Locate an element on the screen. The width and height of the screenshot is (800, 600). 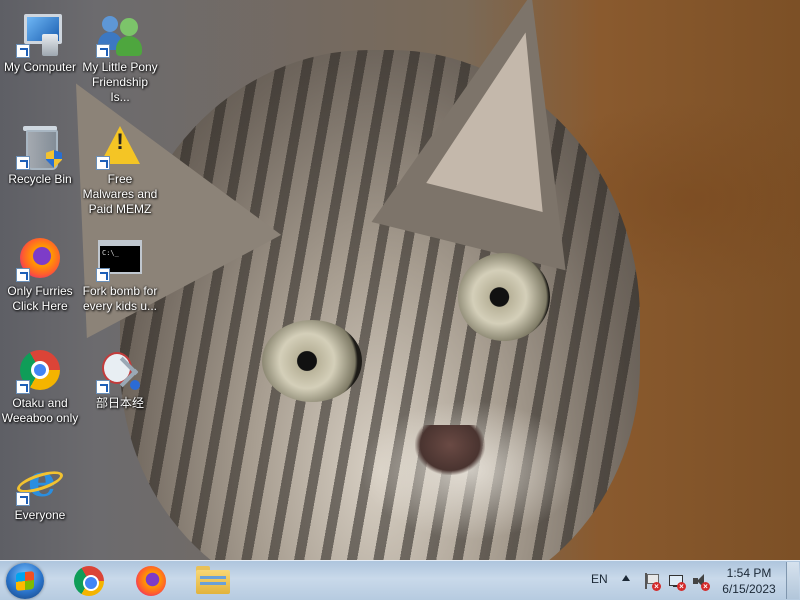
show-desktop-button is located at coordinates (792, 580).